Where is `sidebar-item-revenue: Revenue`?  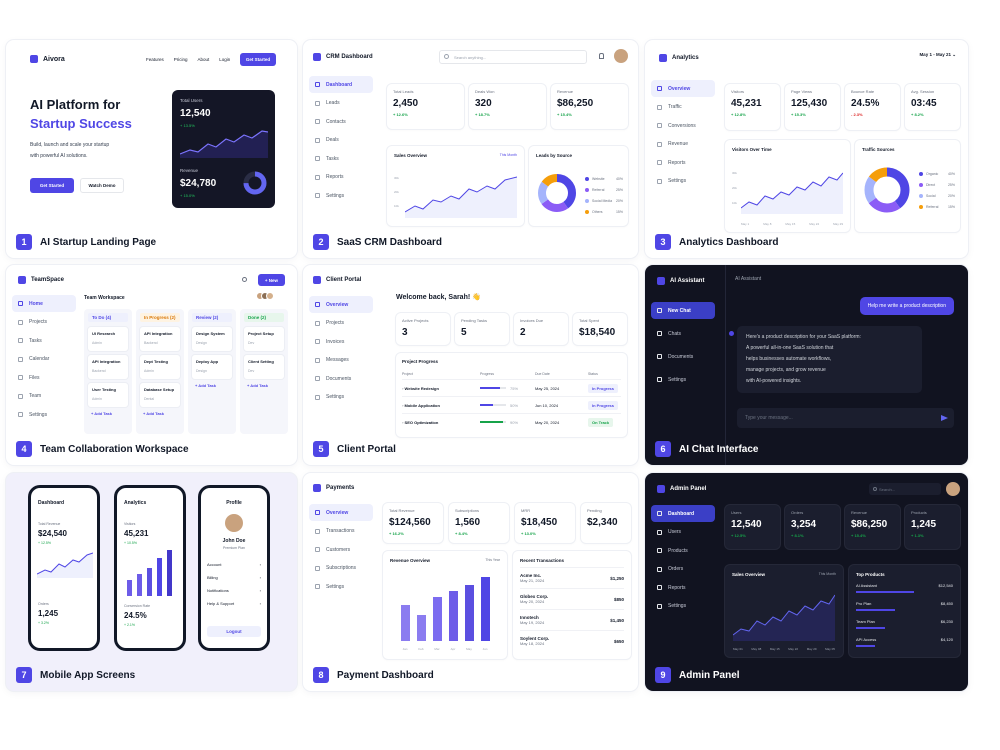 sidebar-item-revenue: Revenue is located at coordinates (683, 144).